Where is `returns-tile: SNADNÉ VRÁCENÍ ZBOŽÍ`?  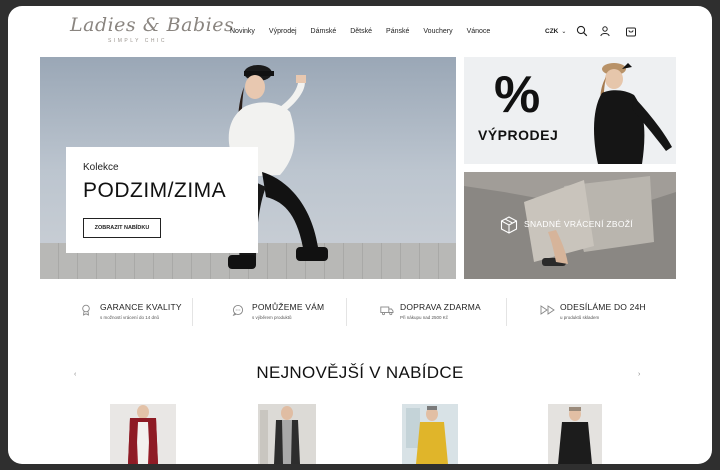
returns-tile: SNADNÉ VRÁCENÍ ZBOŽÍ is located at coordinates (570, 225).